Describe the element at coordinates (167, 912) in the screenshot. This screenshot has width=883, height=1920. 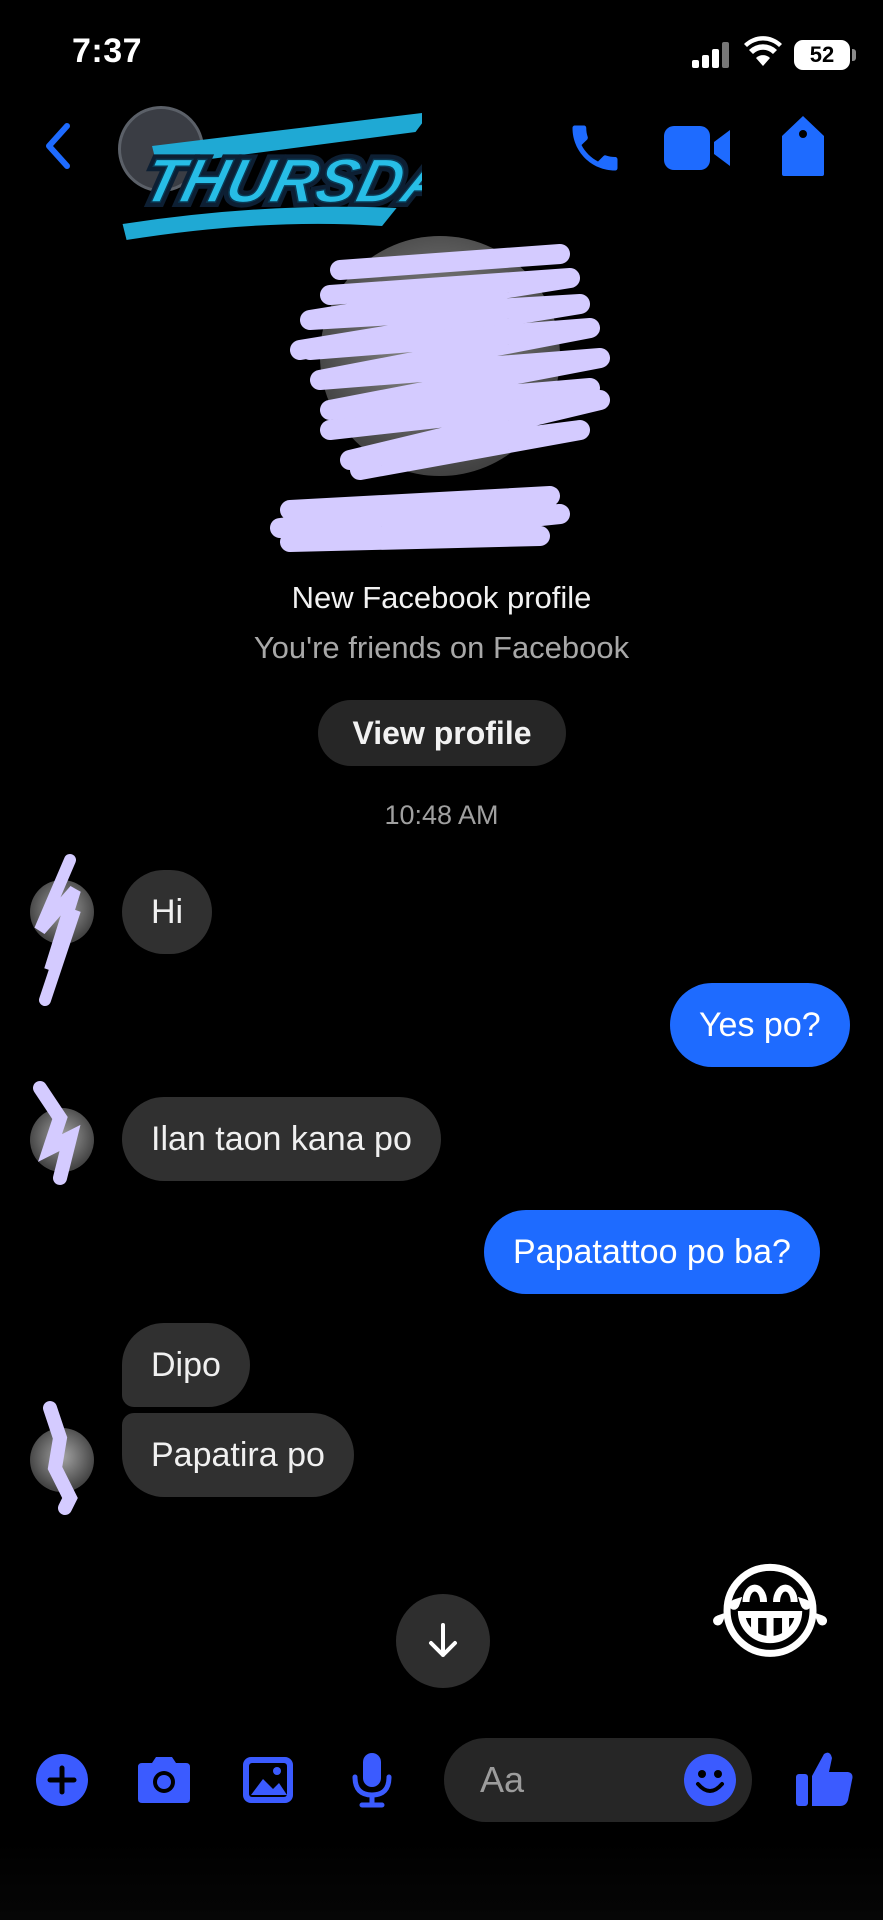
I see `message-bubble-incoming: Hi` at that location.